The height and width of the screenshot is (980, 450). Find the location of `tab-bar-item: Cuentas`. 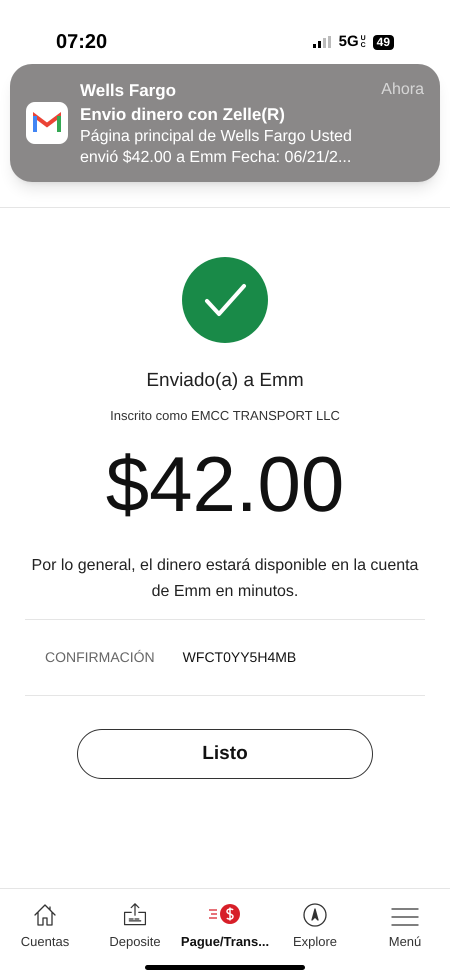

tab-bar-item: Cuentas is located at coordinates (45, 926).